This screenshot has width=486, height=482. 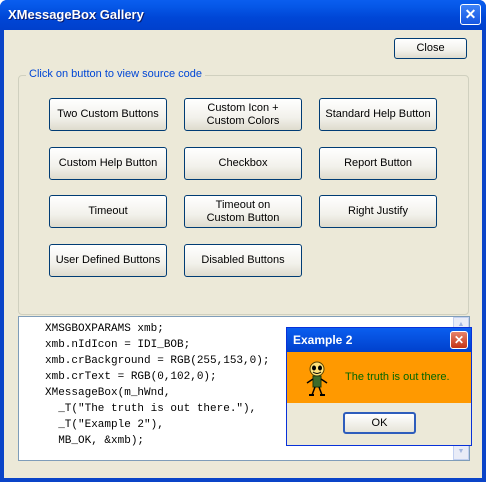 I want to click on timeout-button: Timeout, so click(x=108, y=211).